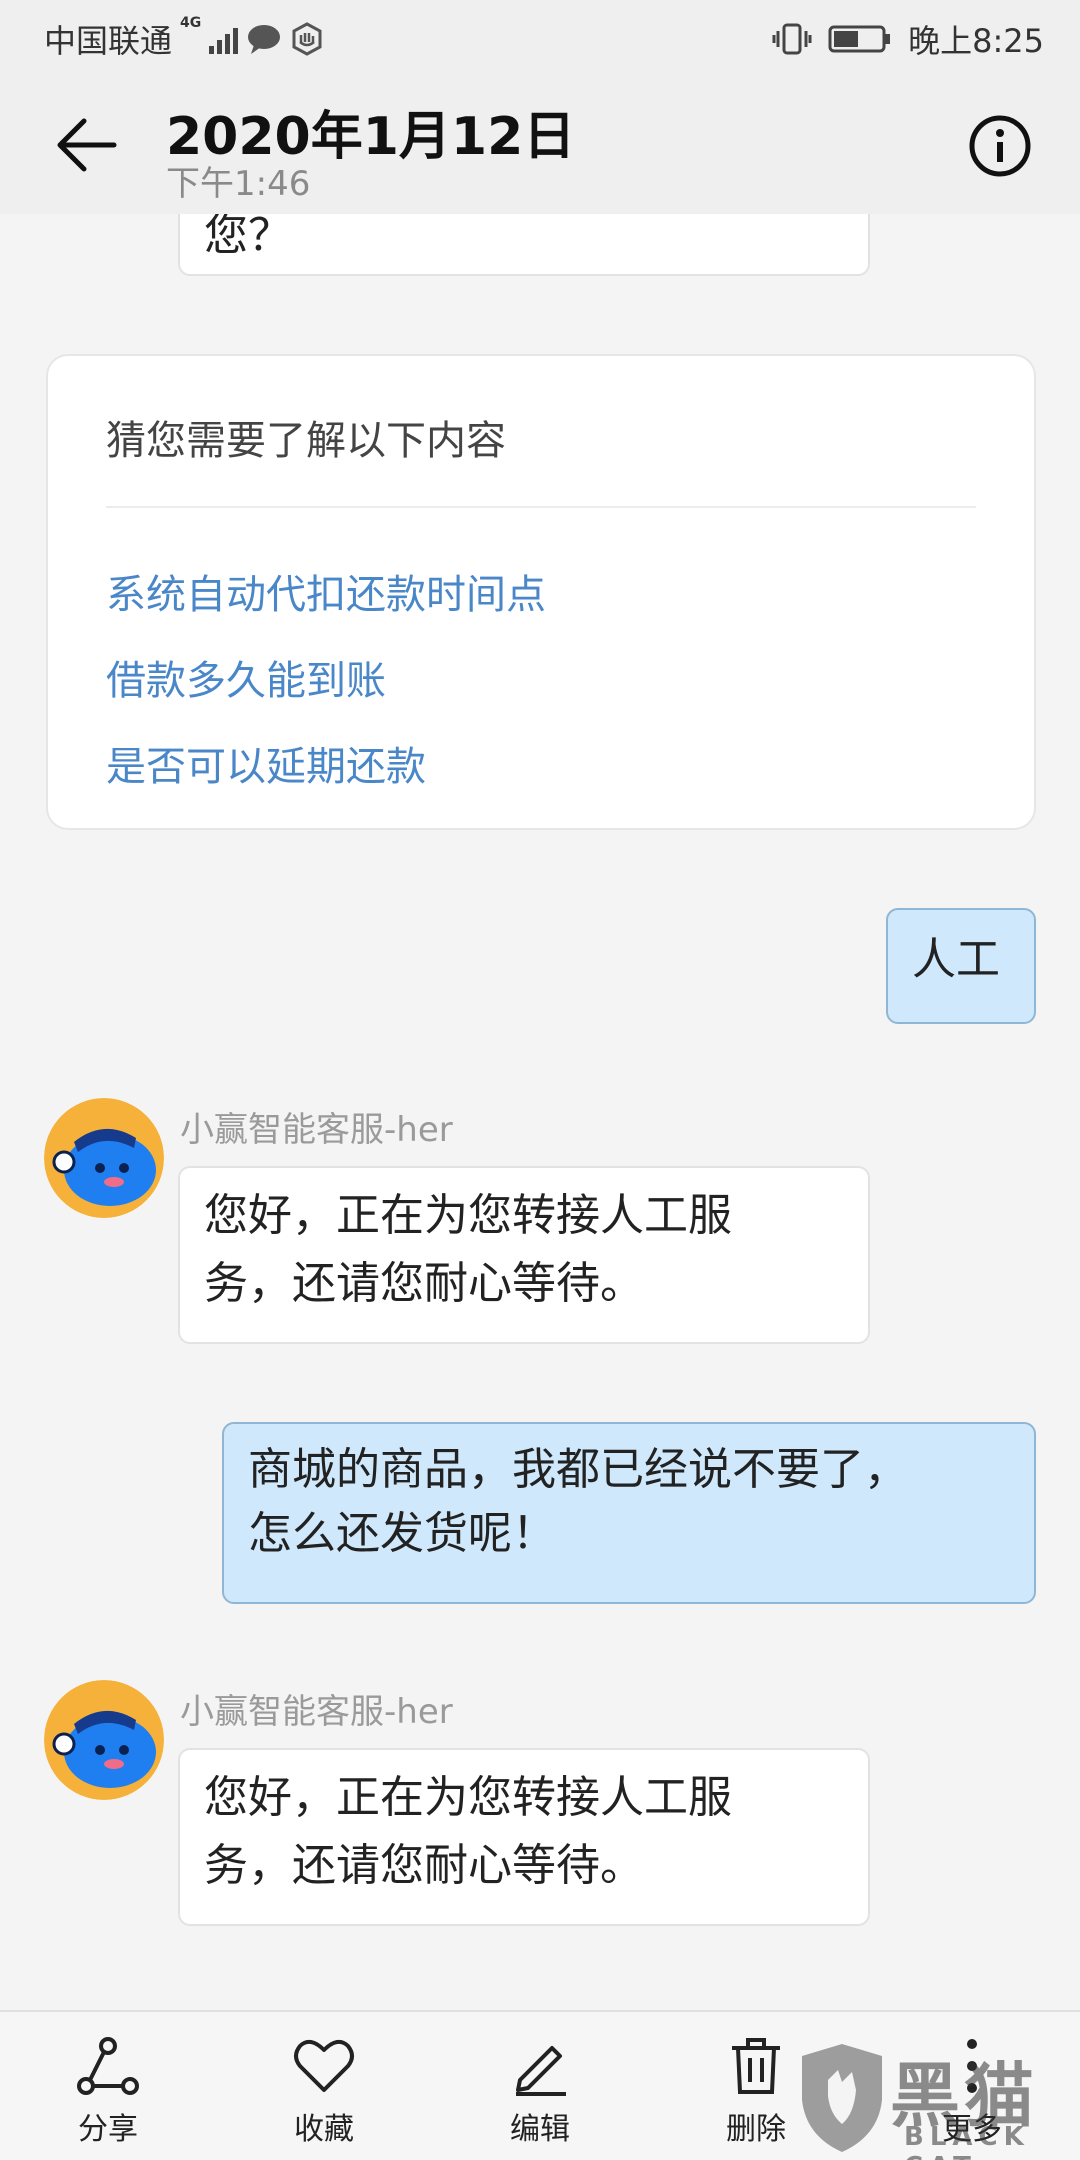 Image resolution: width=1080 pixels, height=2160 pixels. What do you see at coordinates (108, 2066) in the screenshot?
I see `share-icon` at bounding box center [108, 2066].